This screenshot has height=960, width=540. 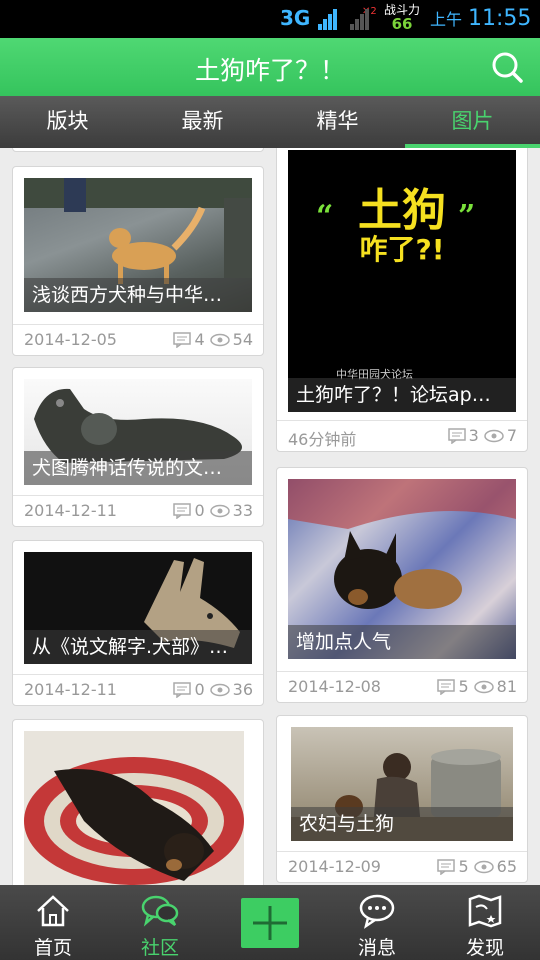 I want to click on post-date: 2014-12-05, so click(x=70, y=339).